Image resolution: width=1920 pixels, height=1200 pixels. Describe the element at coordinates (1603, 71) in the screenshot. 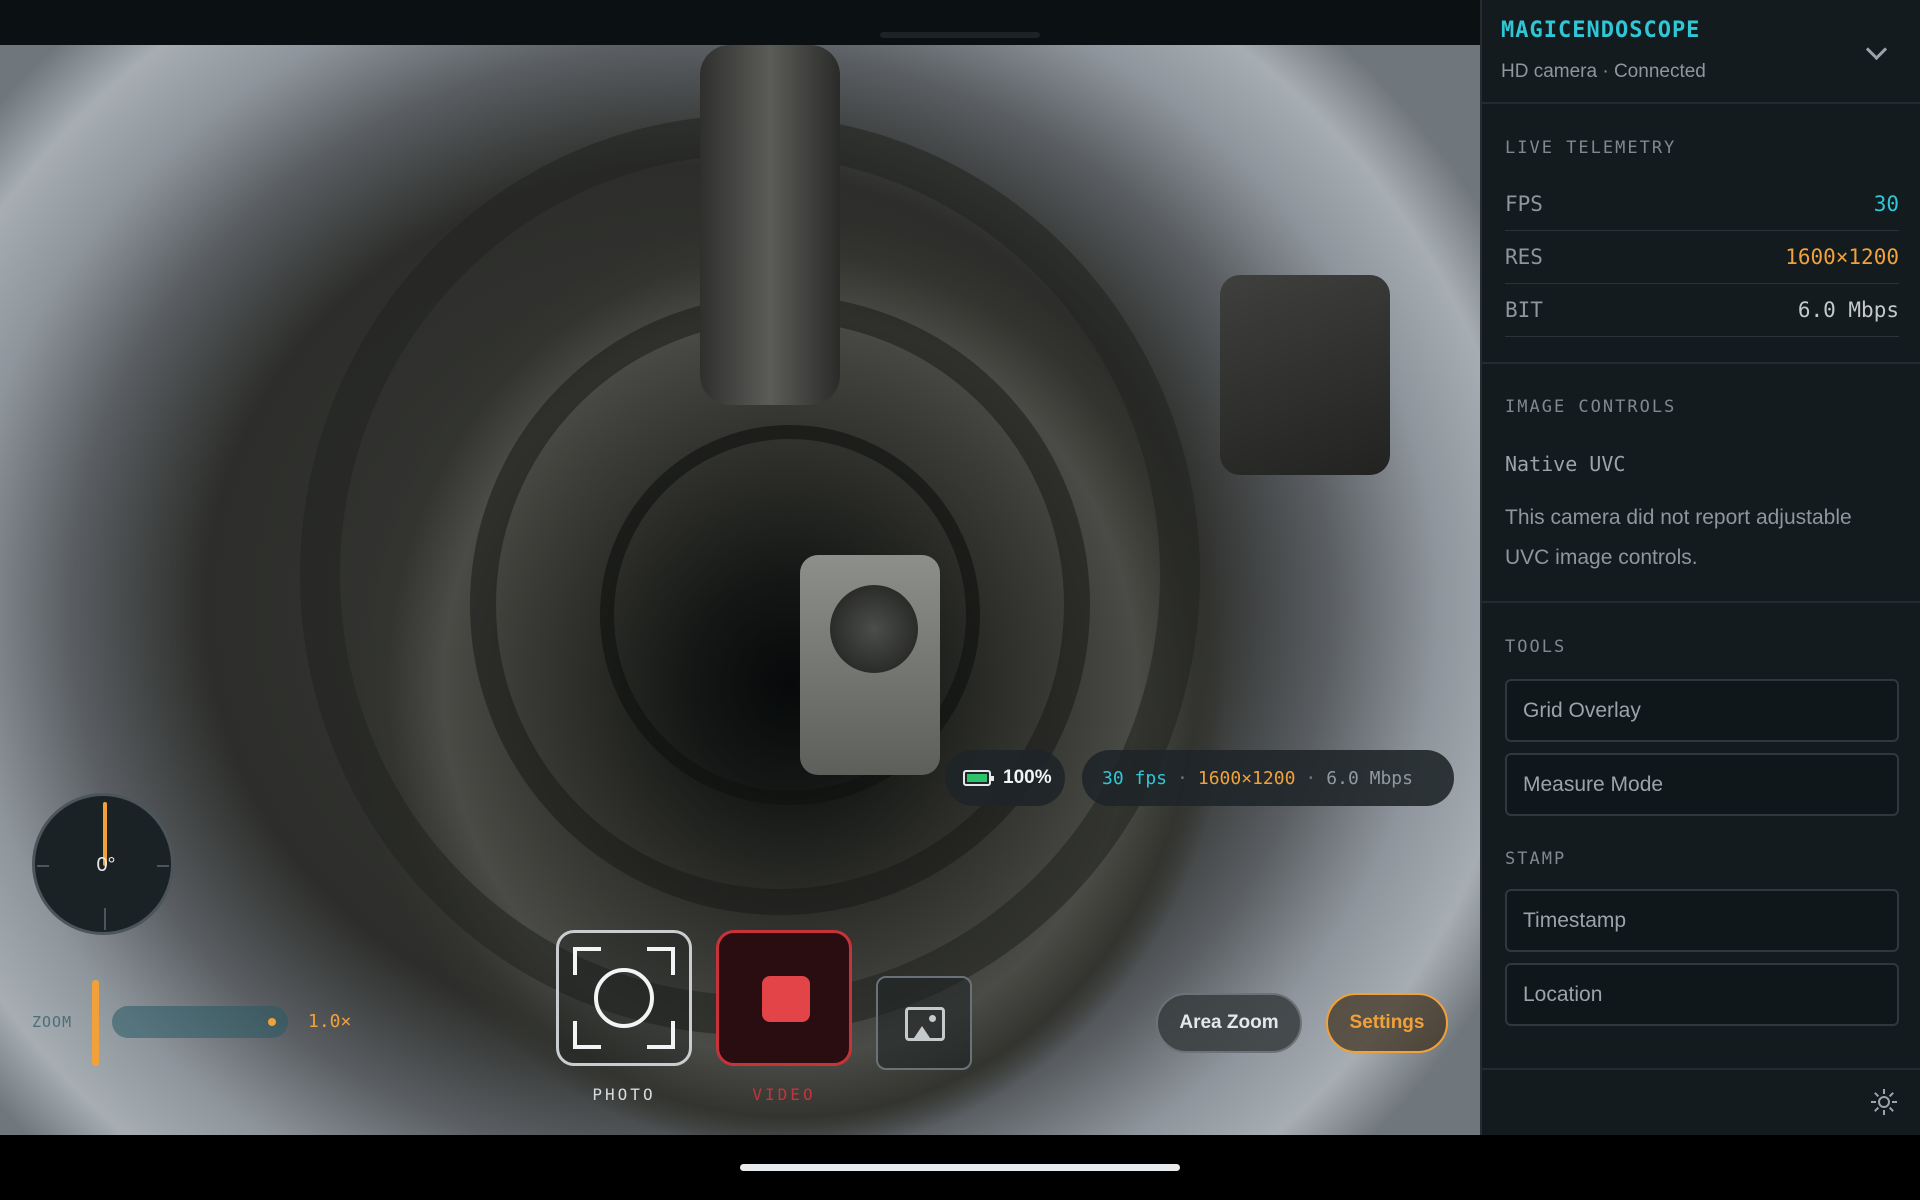

I see `device-status: HD camera · Connected` at that location.